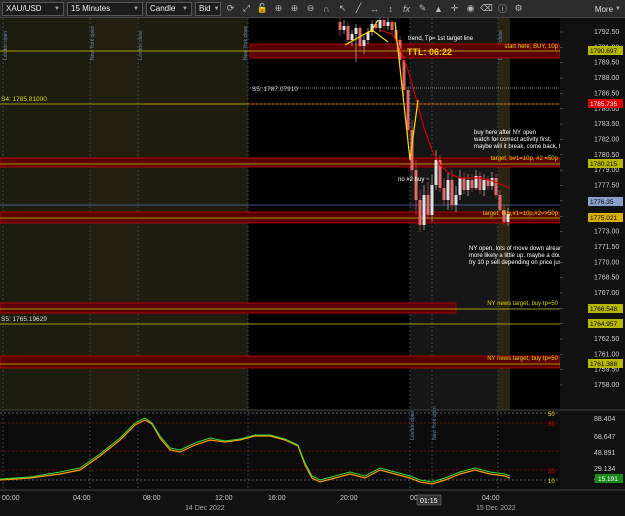 The image size is (625, 516). I want to click on time-axis-label: 04:00, so click(82, 498).